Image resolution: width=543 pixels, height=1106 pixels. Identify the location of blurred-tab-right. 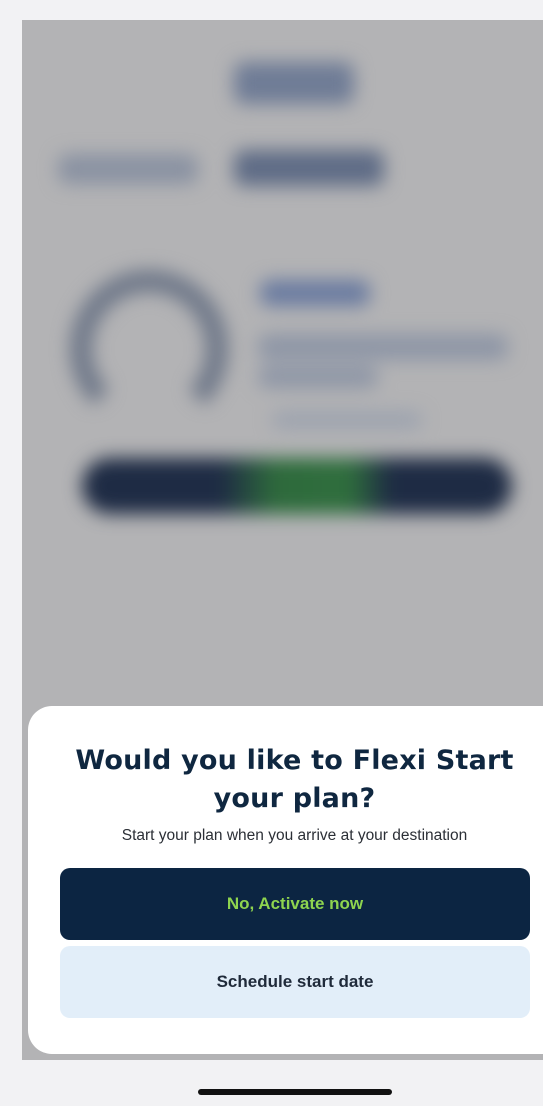
(309, 168).